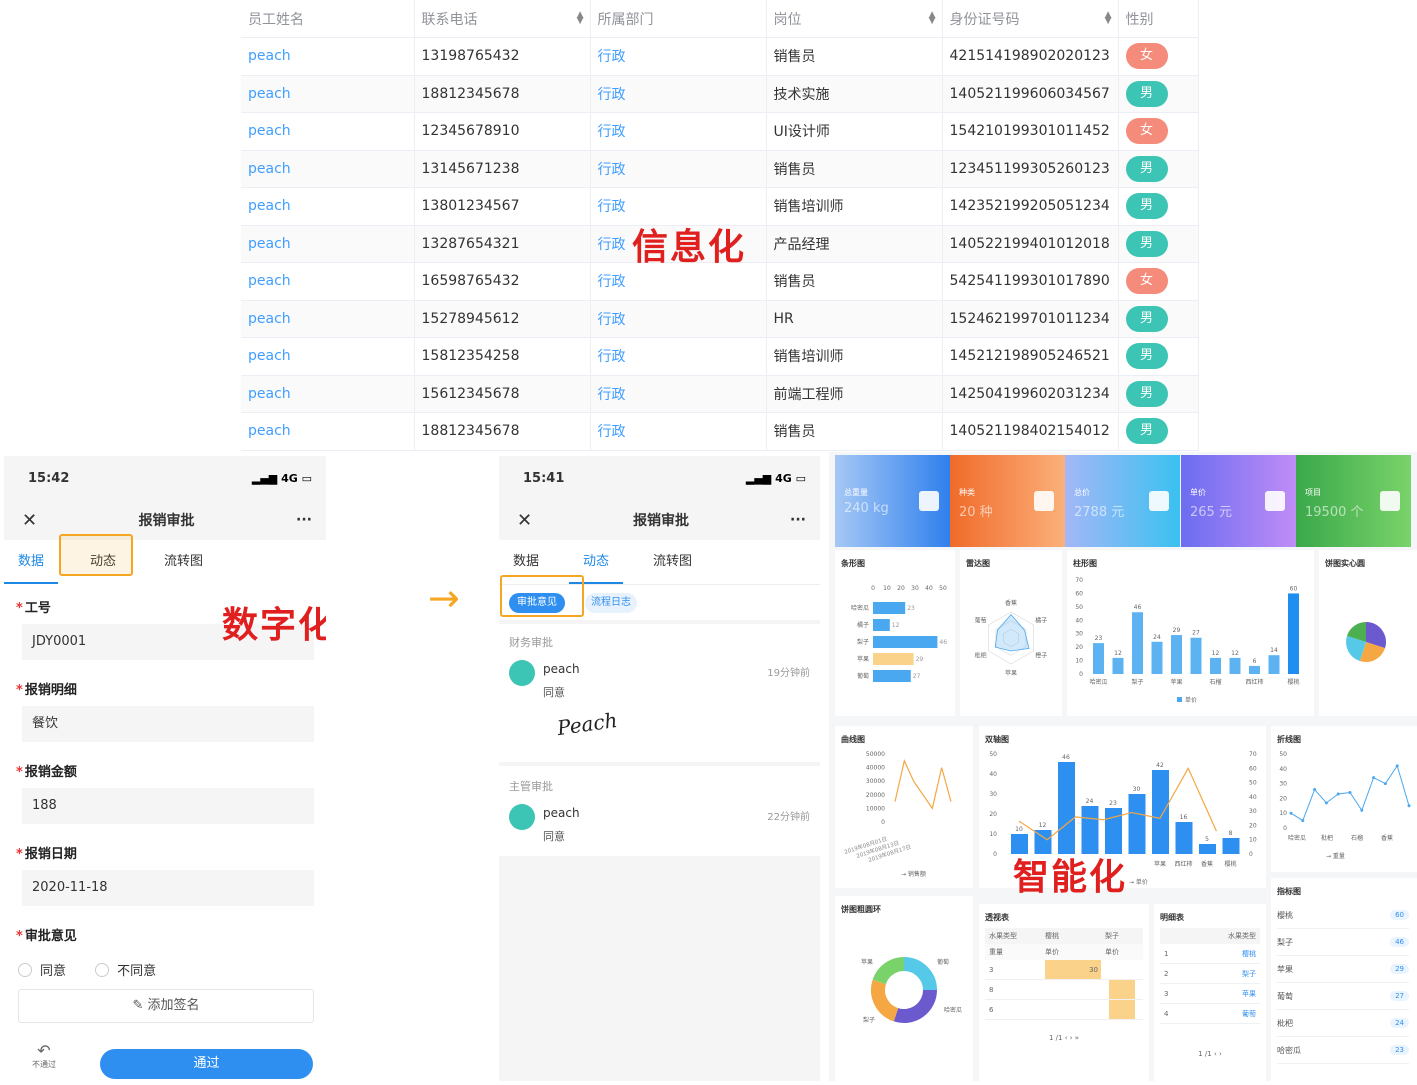 The height and width of the screenshot is (1085, 1417). What do you see at coordinates (544, 478) in the screenshot?
I see `clock: 15:41` at bounding box center [544, 478].